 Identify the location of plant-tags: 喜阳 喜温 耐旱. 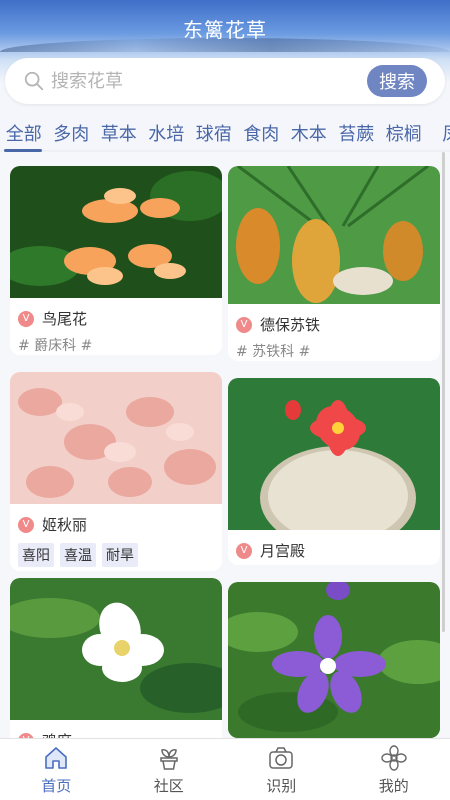
(116, 555).